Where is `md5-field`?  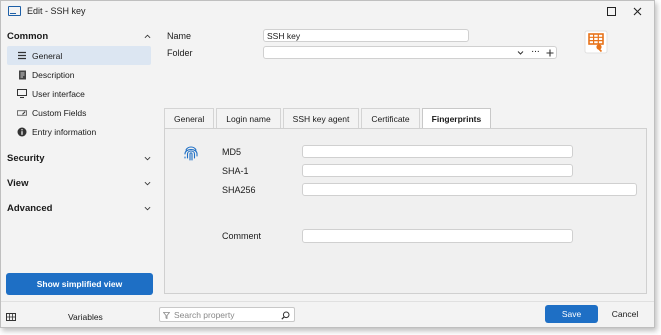
md5-field is located at coordinates (437, 151).